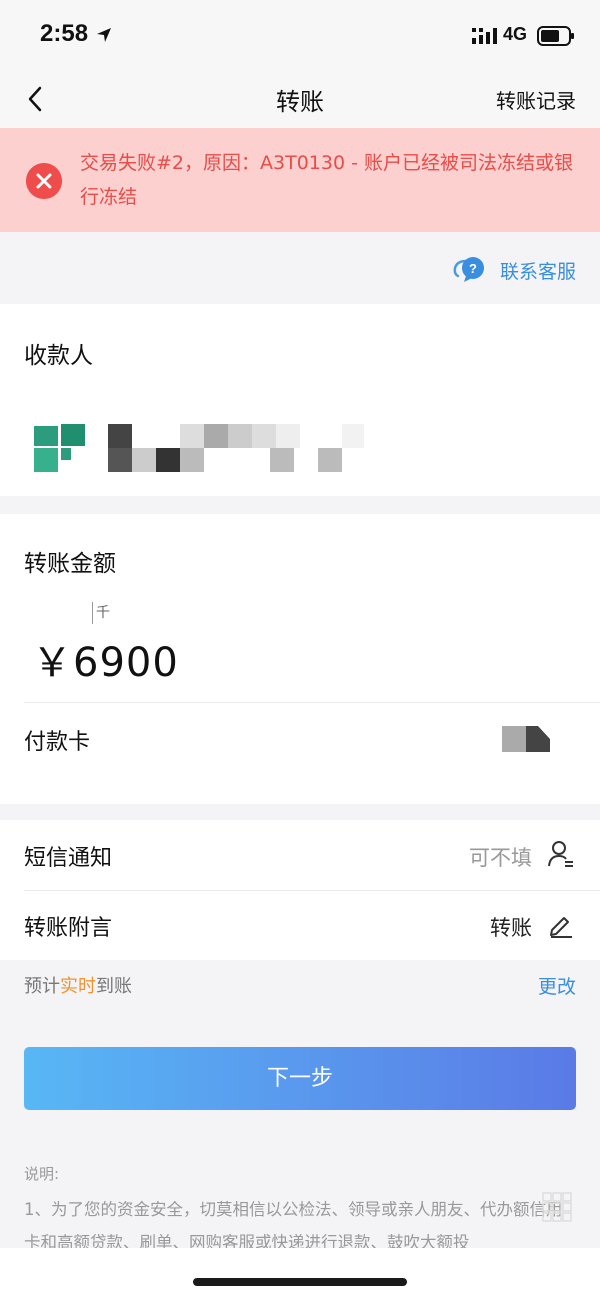 The width and height of the screenshot is (600, 1299). Describe the element at coordinates (70, 564) in the screenshot. I see `amount-title: 转账金额` at that location.